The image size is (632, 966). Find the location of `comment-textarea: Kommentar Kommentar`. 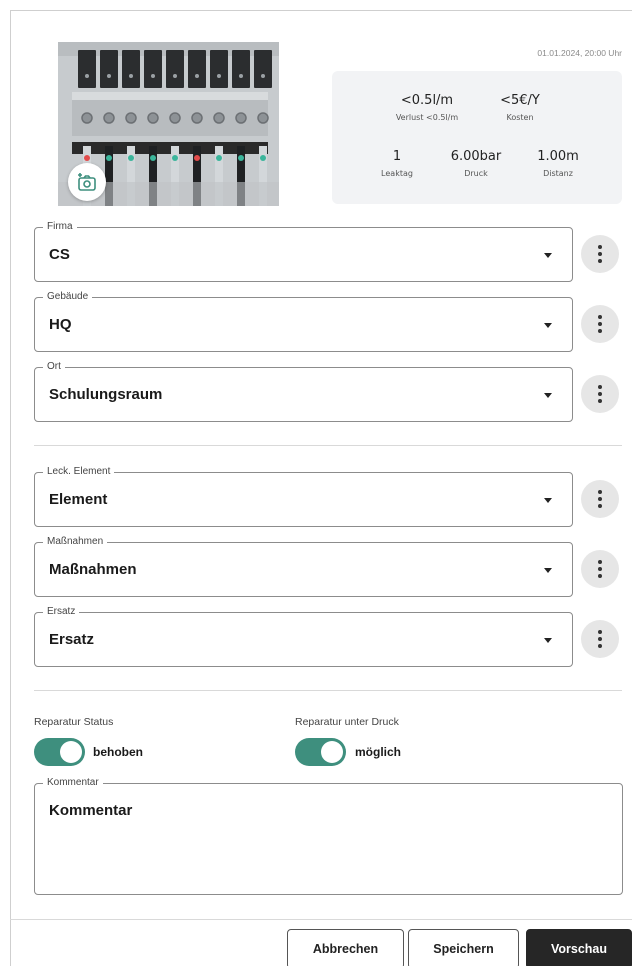

comment-textarea: Kommentar Kommentar is located at coordinates (328, 836).